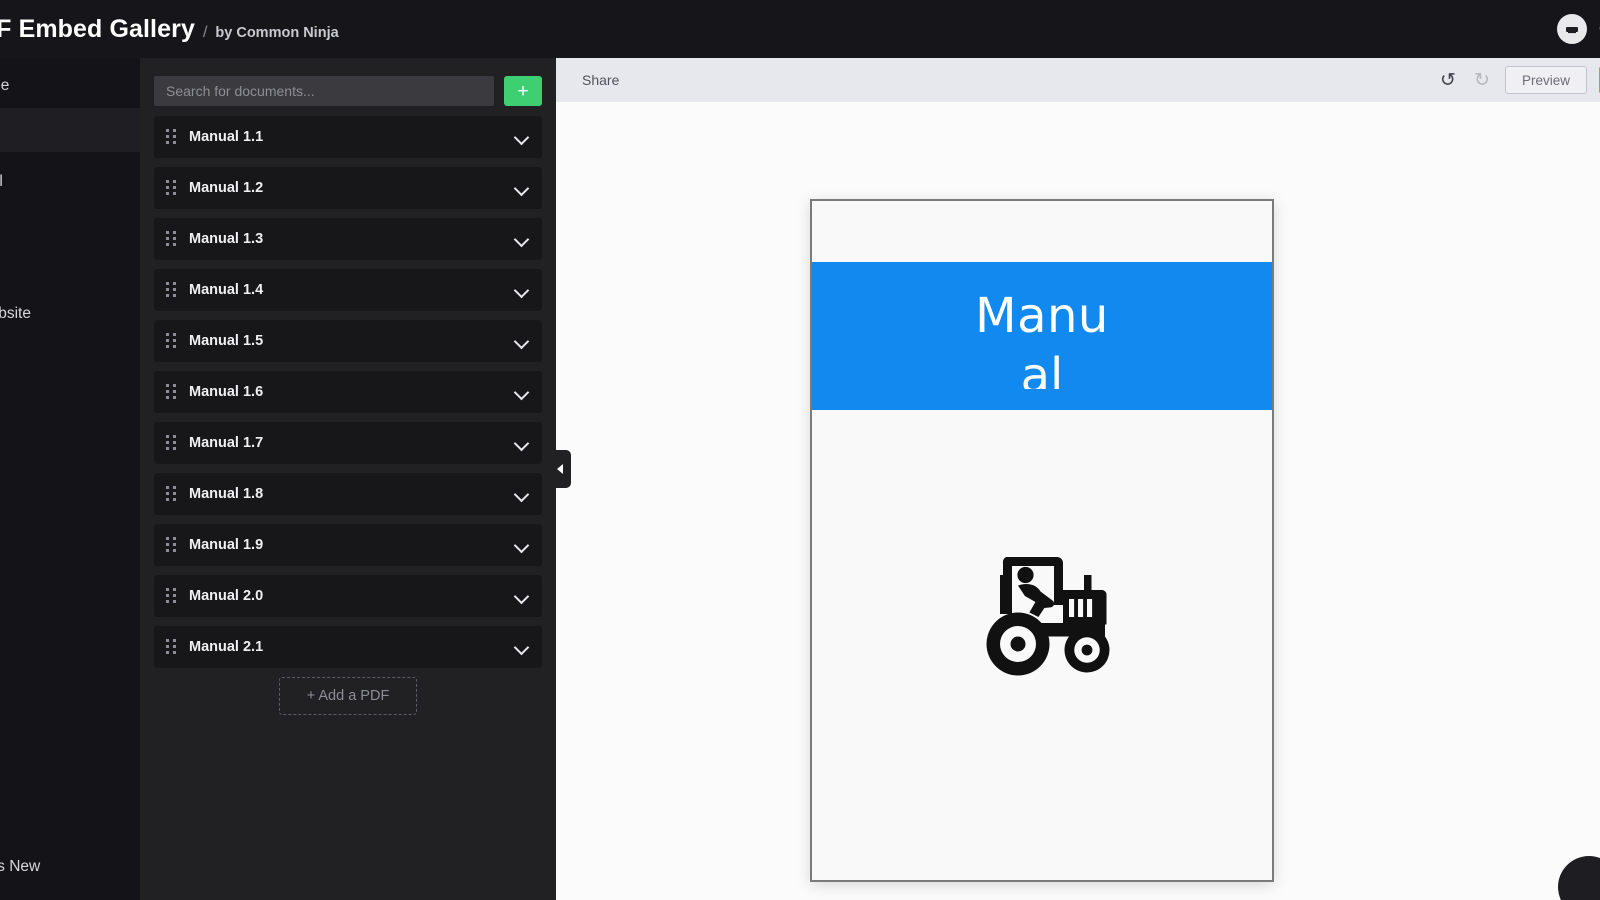 The image size is (1600, 900). What do you see at coordinates (324, 91) in the screenshot?
I see `search-input` at bounding box center [324, 91].